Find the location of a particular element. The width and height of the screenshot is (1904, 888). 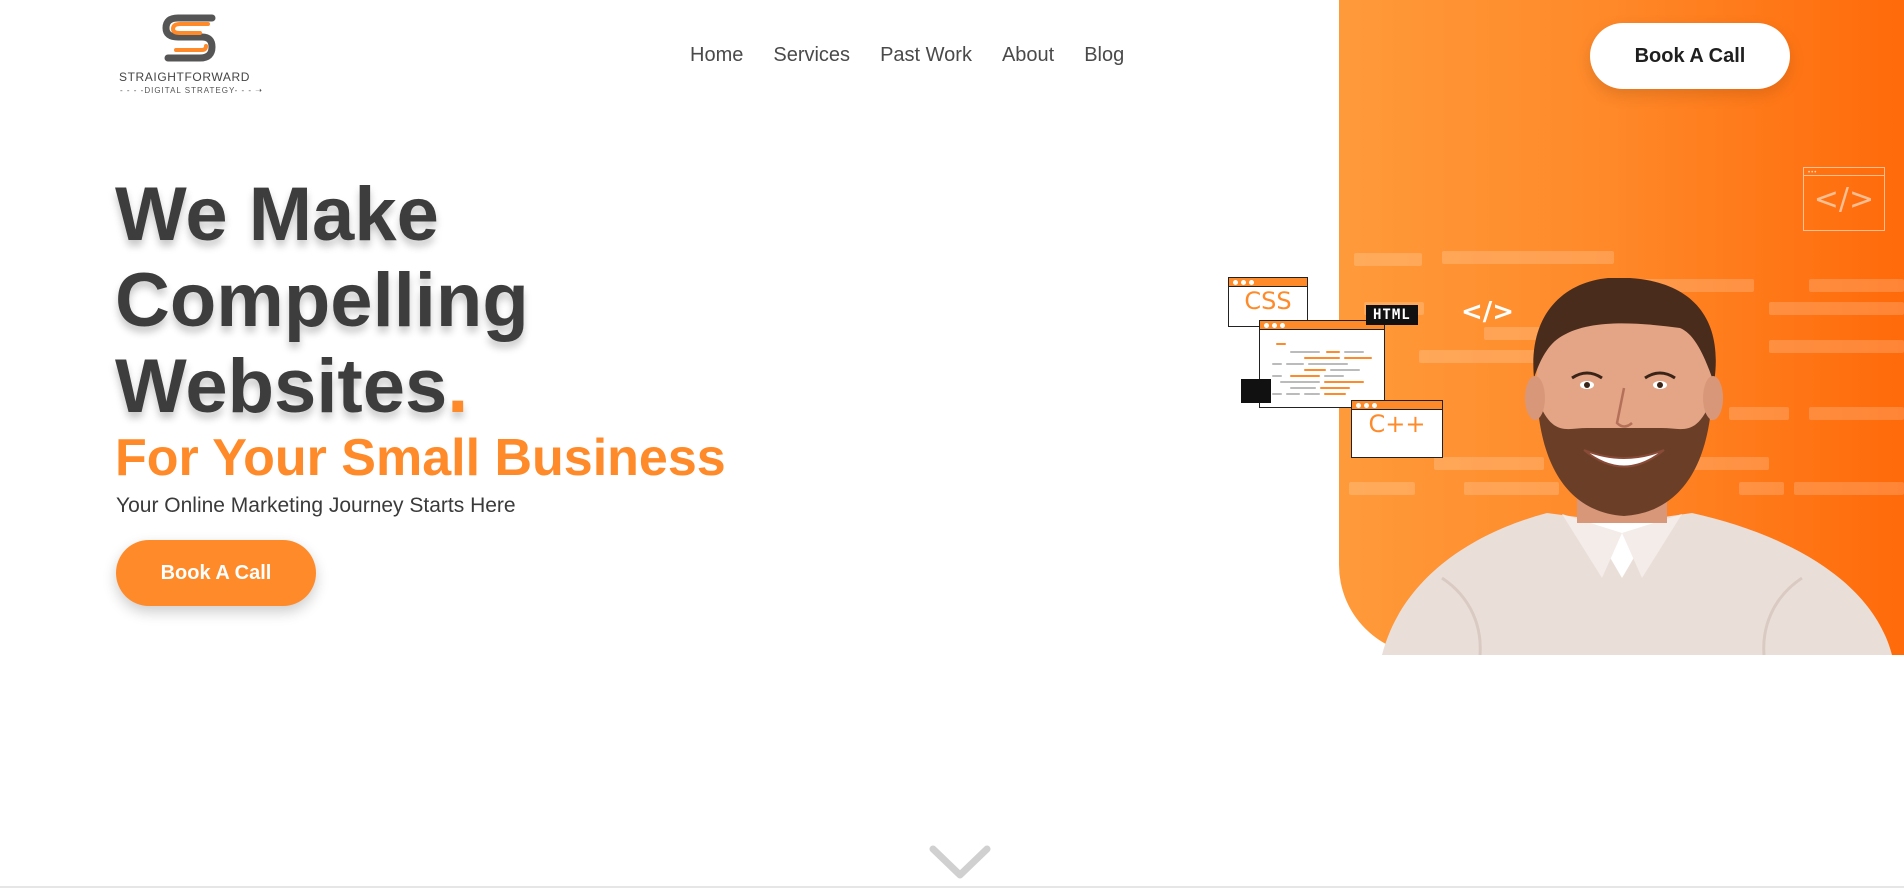

cpp-window: C++ is located at coordinates (1397, 429).